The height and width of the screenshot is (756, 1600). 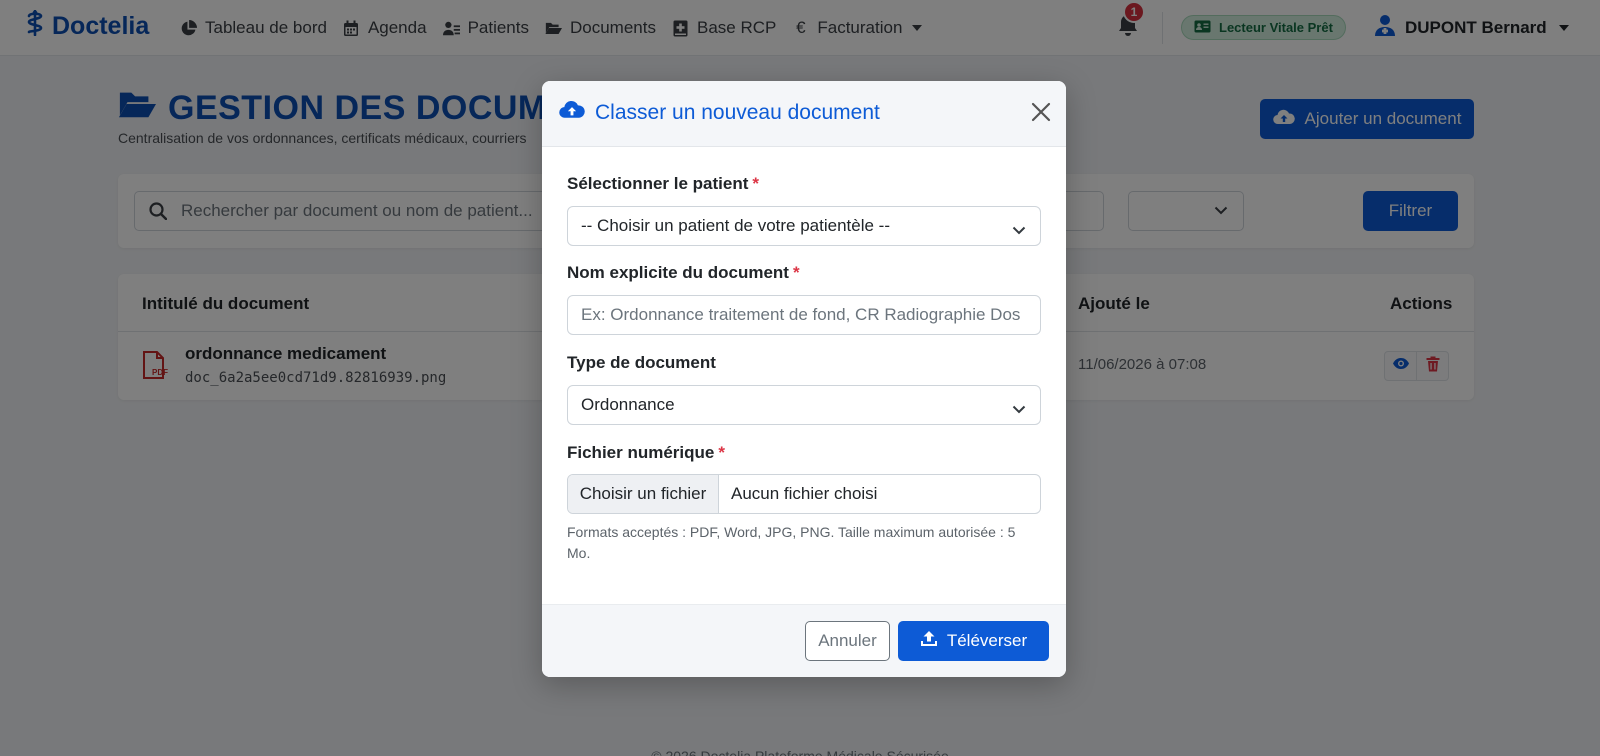 I want to click on upload-button-label: Téléverser, so click(x=987, y=640).